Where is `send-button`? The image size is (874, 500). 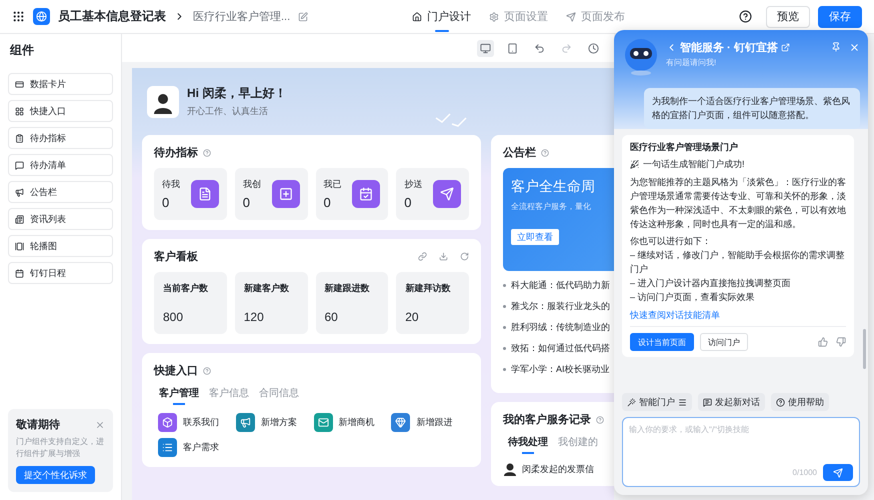
send-button is located at coordinates (838, 472).